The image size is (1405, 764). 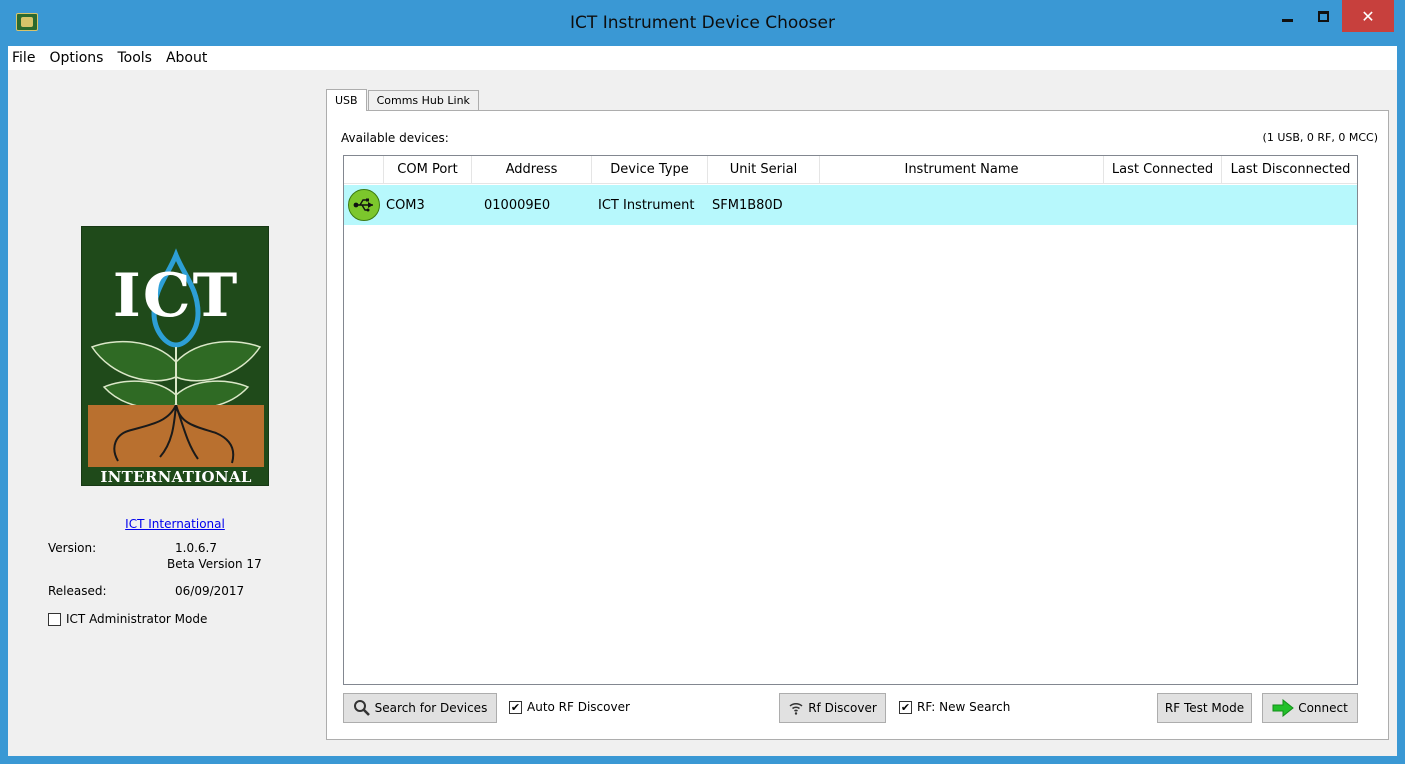 What do you see at coordinates (186, 58) in the screenshot?
I see `menu-about: About` at bounding box center [186, 58].